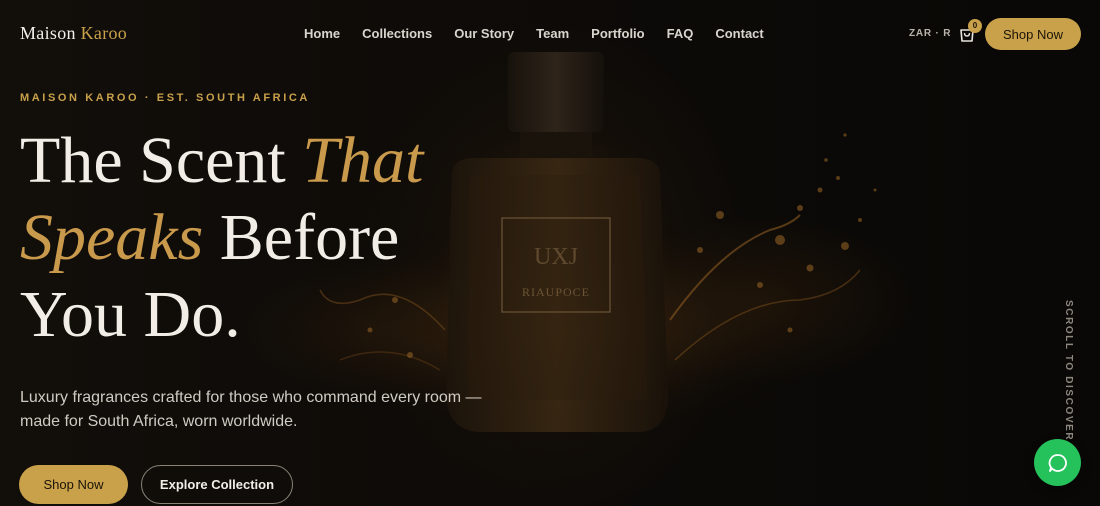 The width and height of the screenshot is (1100, 506). Describe the element at coordinates (165, 98) in the screenshot. I see `hero-eyebrow: MAISON KAROO · EST. SOUTH AFRICA` at that location.